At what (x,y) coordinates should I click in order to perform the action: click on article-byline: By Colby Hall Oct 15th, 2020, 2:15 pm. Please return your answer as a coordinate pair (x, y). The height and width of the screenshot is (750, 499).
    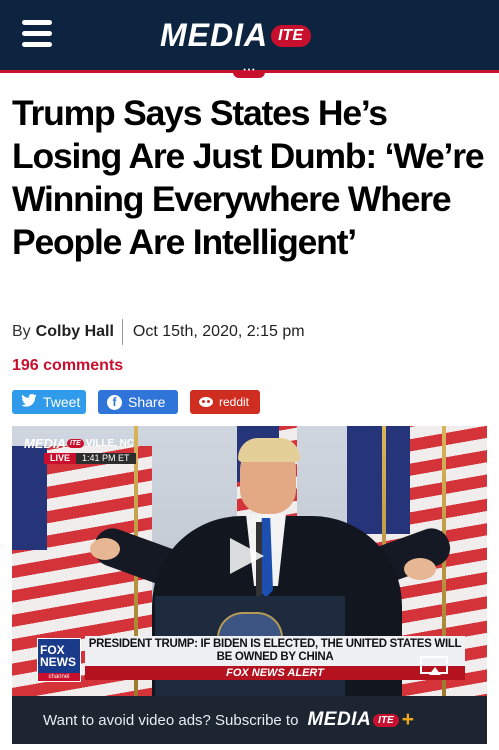
    Looking at the image, I should click on (158, 332).